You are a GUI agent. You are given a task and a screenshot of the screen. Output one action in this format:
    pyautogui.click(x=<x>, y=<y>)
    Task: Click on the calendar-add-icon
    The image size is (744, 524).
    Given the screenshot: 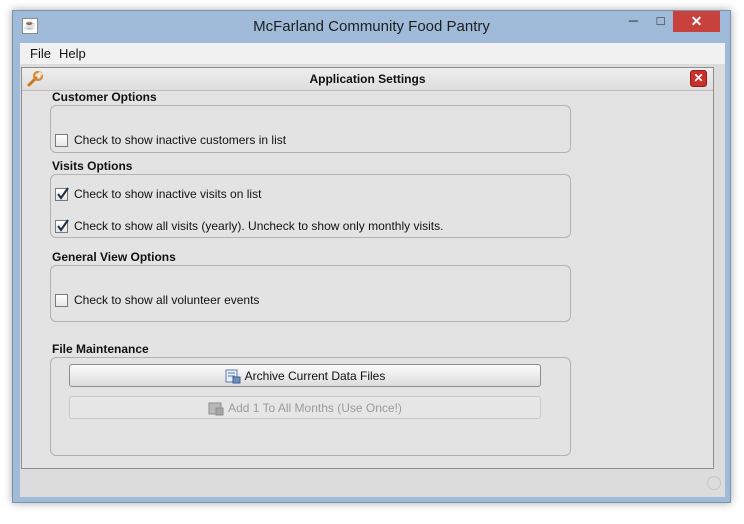 What is the action you would take?
    pyautogui.click(x=216, y=408)
    